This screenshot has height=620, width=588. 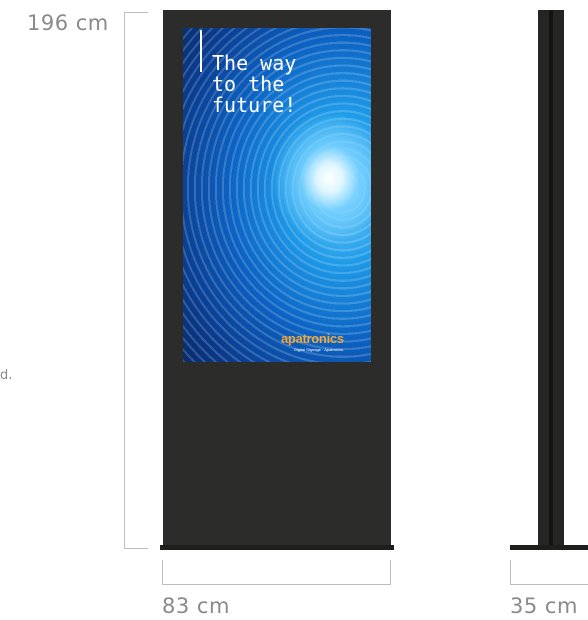 I want to click on width-dimension-right-tick, so click(x=390, y=572).